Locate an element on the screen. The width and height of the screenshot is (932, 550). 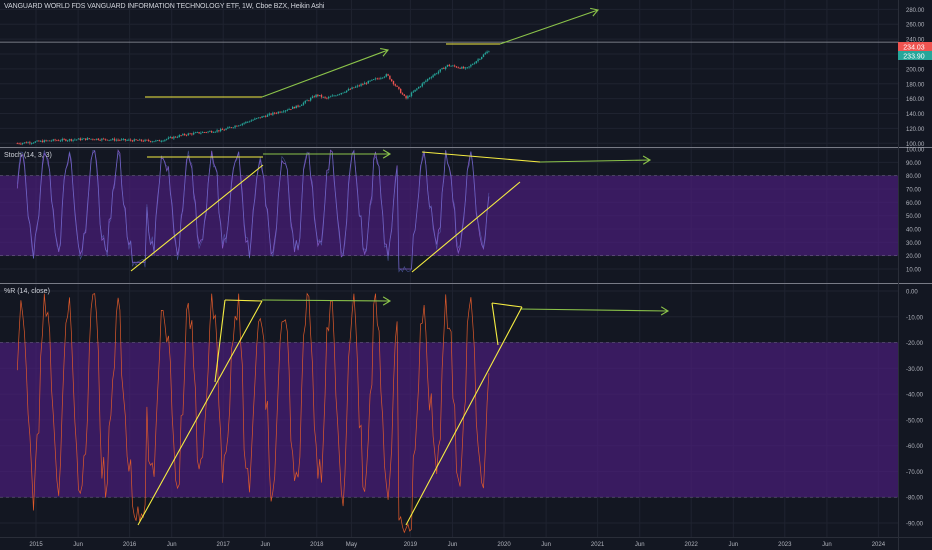
price-tick-label: 200.00 is located at coordinates (915, 70).